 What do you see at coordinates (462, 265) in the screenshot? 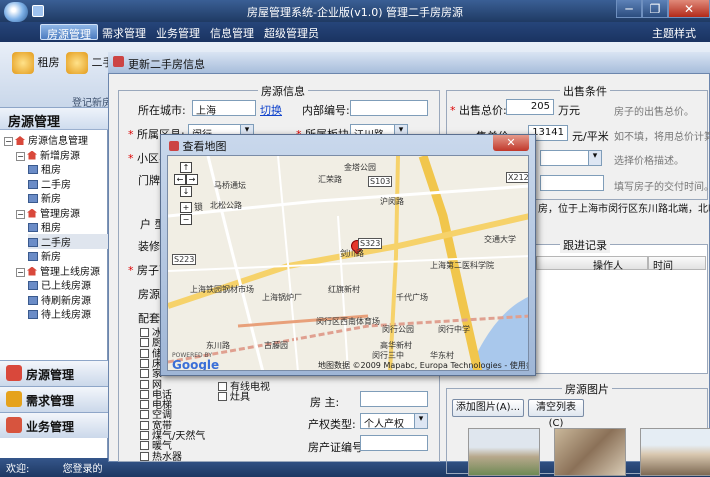
I see `map-label: 上海第二医科学院` at bounding box center [462, 265].